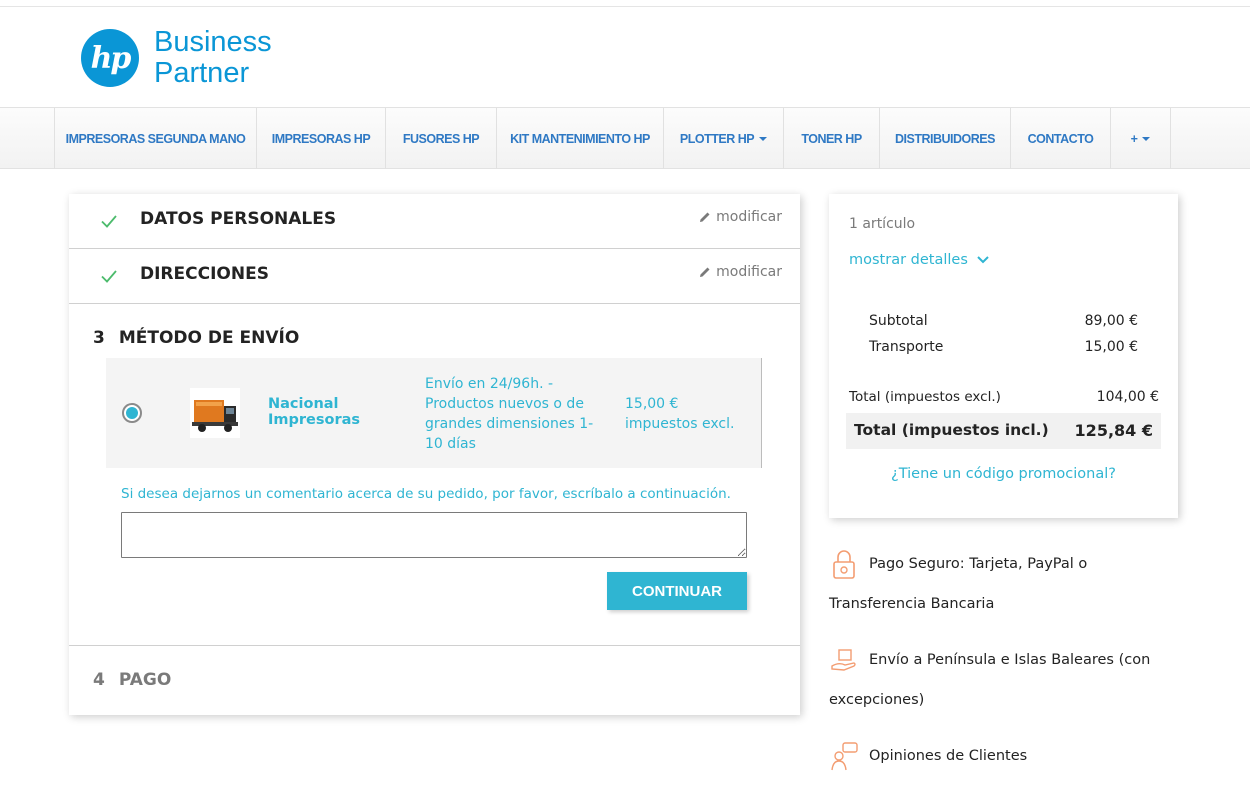 This screenshot has height=806, width=1250. What do you see at coordinates (945, 138) in the screenshot?
I see `nav-item-distribuidores: DISTRIBUIDORES` at bounding box center [945, 138].